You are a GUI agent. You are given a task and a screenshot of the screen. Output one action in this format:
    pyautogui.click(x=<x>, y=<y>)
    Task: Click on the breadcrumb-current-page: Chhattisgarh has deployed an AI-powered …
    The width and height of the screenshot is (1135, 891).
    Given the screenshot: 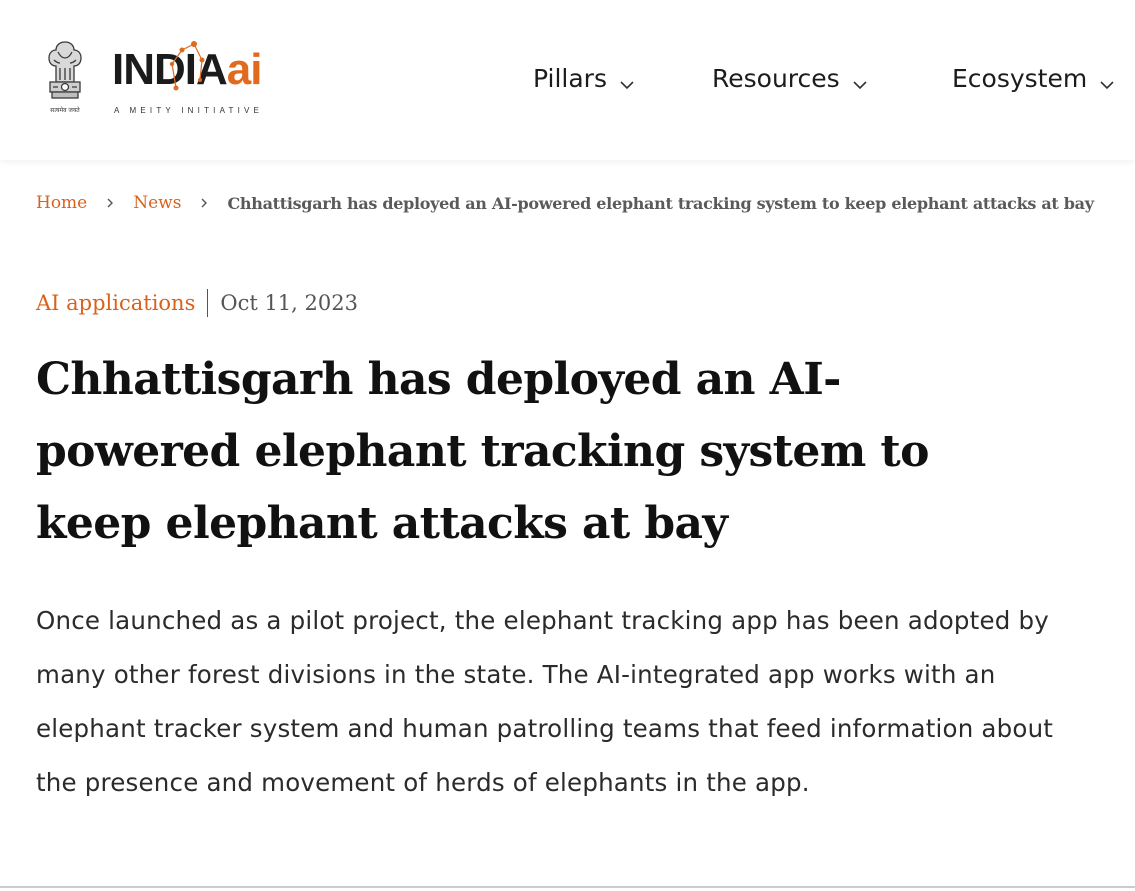 What is the action you would take?
    pyautogui.click(x=660, y=203)
    